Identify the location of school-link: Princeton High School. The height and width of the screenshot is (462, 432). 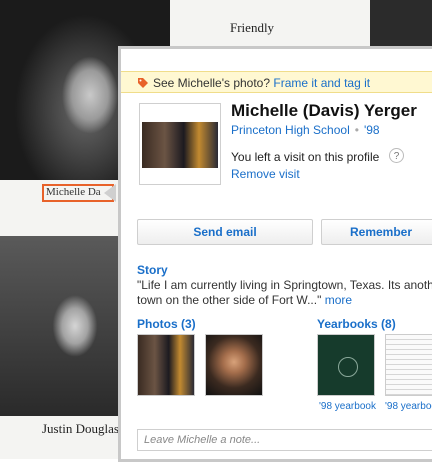
(290, 130).